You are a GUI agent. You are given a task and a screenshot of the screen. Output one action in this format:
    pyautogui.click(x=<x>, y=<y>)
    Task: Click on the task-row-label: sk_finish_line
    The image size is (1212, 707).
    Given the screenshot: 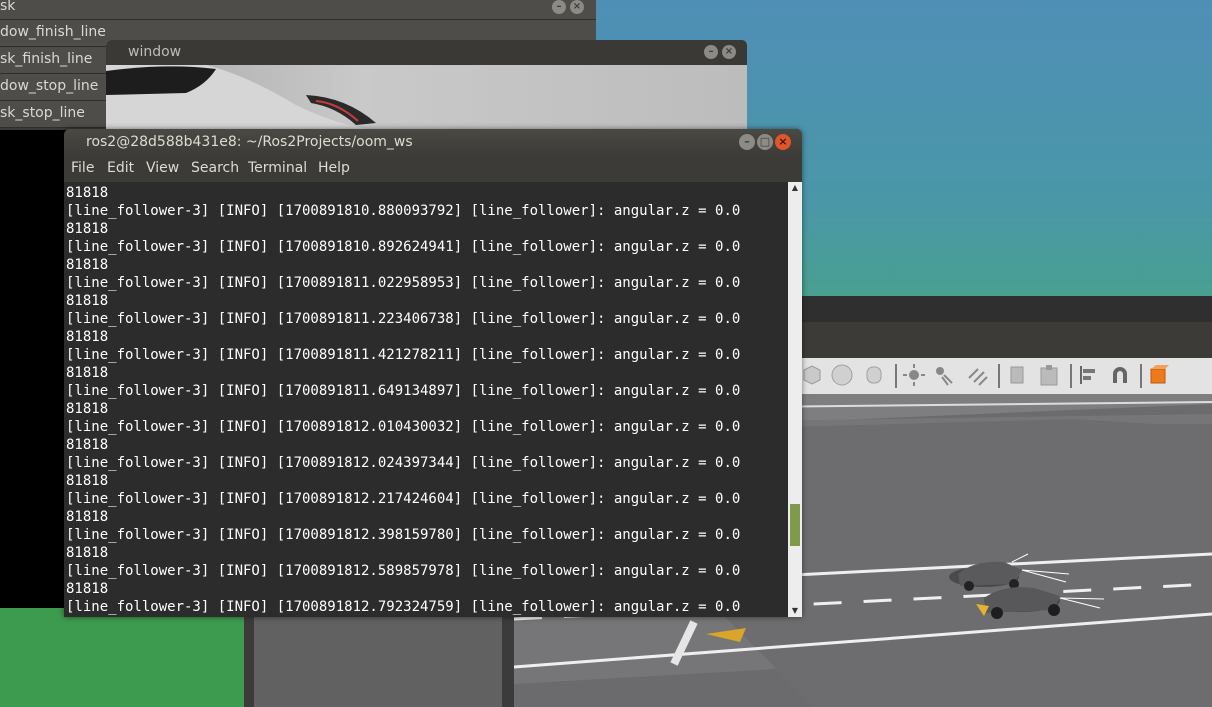 What is the action you would take?
    pyautogui.click(x=46, y=59)
    